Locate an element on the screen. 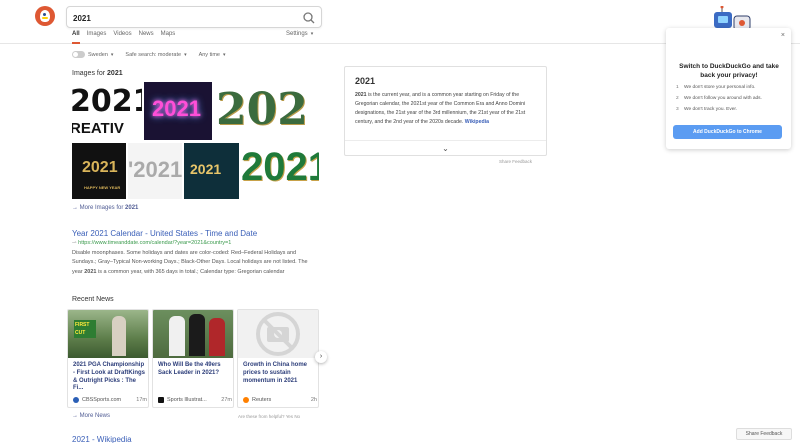  more-images-link: → More Images for 2021 is located at coordinates (105, 208).